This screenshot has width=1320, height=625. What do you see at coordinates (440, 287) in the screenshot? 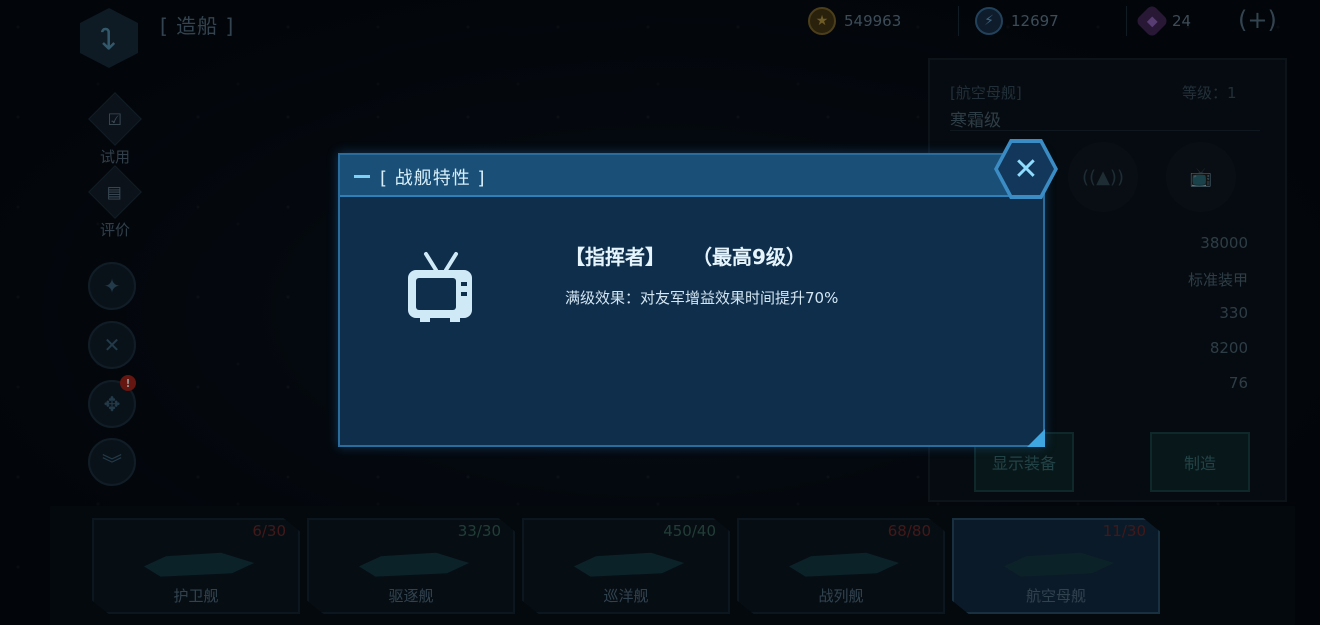
I see `tv-icon` at bounding box center [440, 287].